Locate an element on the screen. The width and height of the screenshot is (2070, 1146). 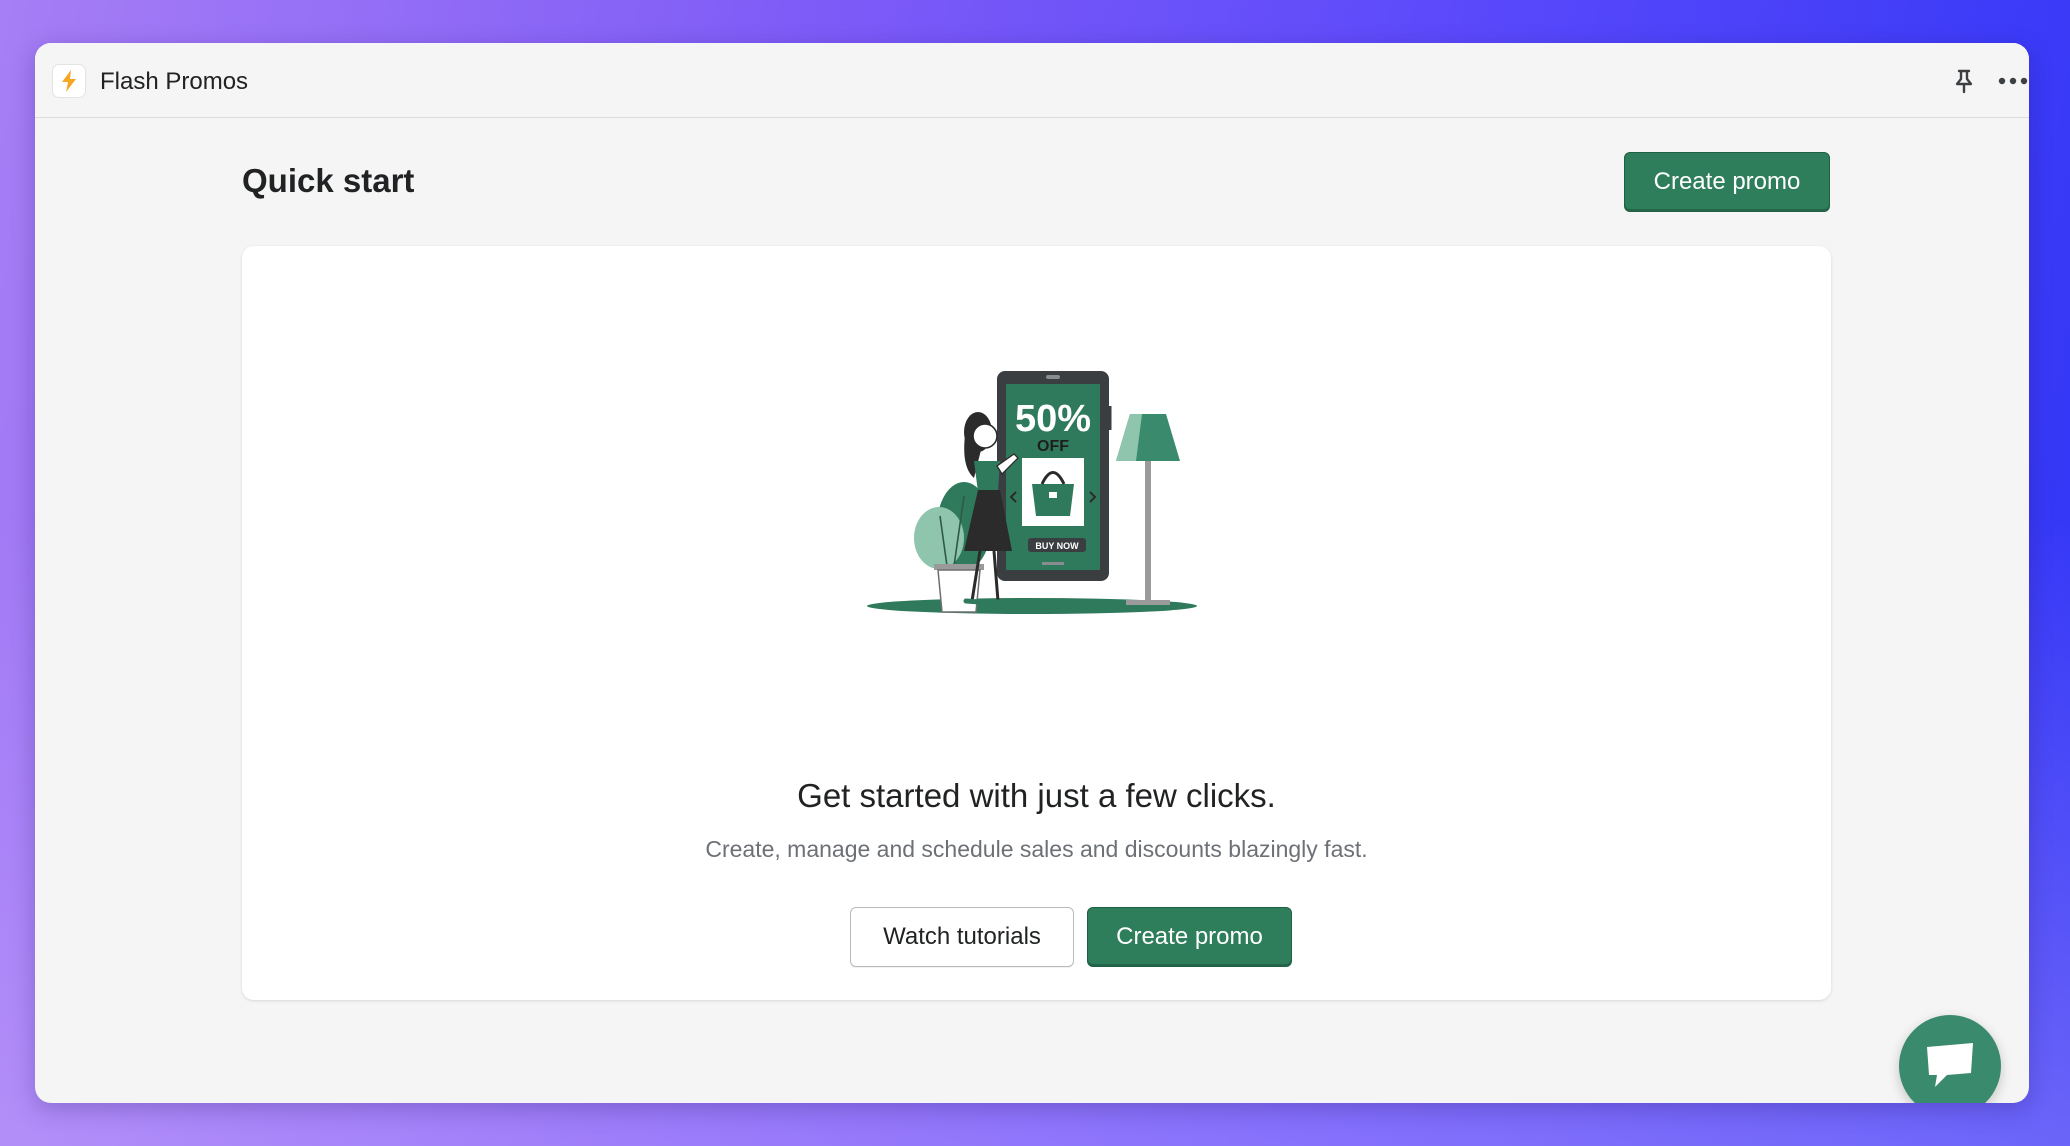
page-title: Quick start is located at coordinates (328, 180).